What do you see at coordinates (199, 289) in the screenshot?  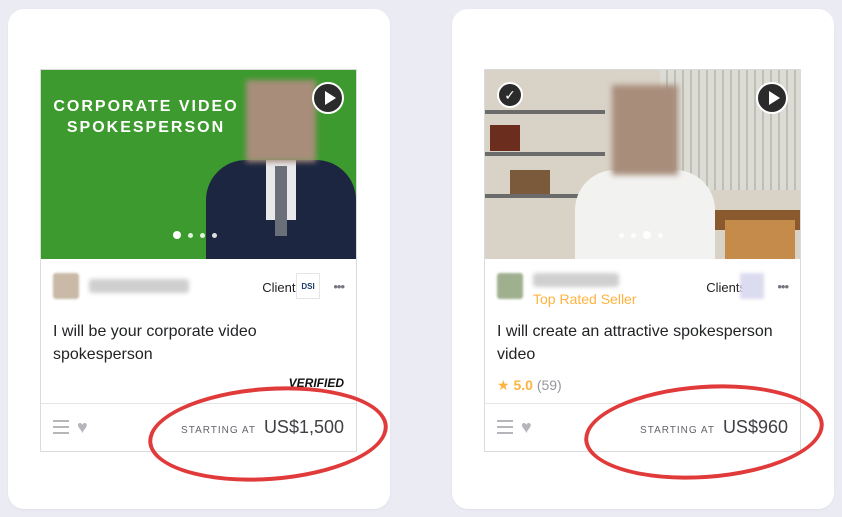 I see `seller-row: Clients DSI •••` at bounding box center [199, 289].